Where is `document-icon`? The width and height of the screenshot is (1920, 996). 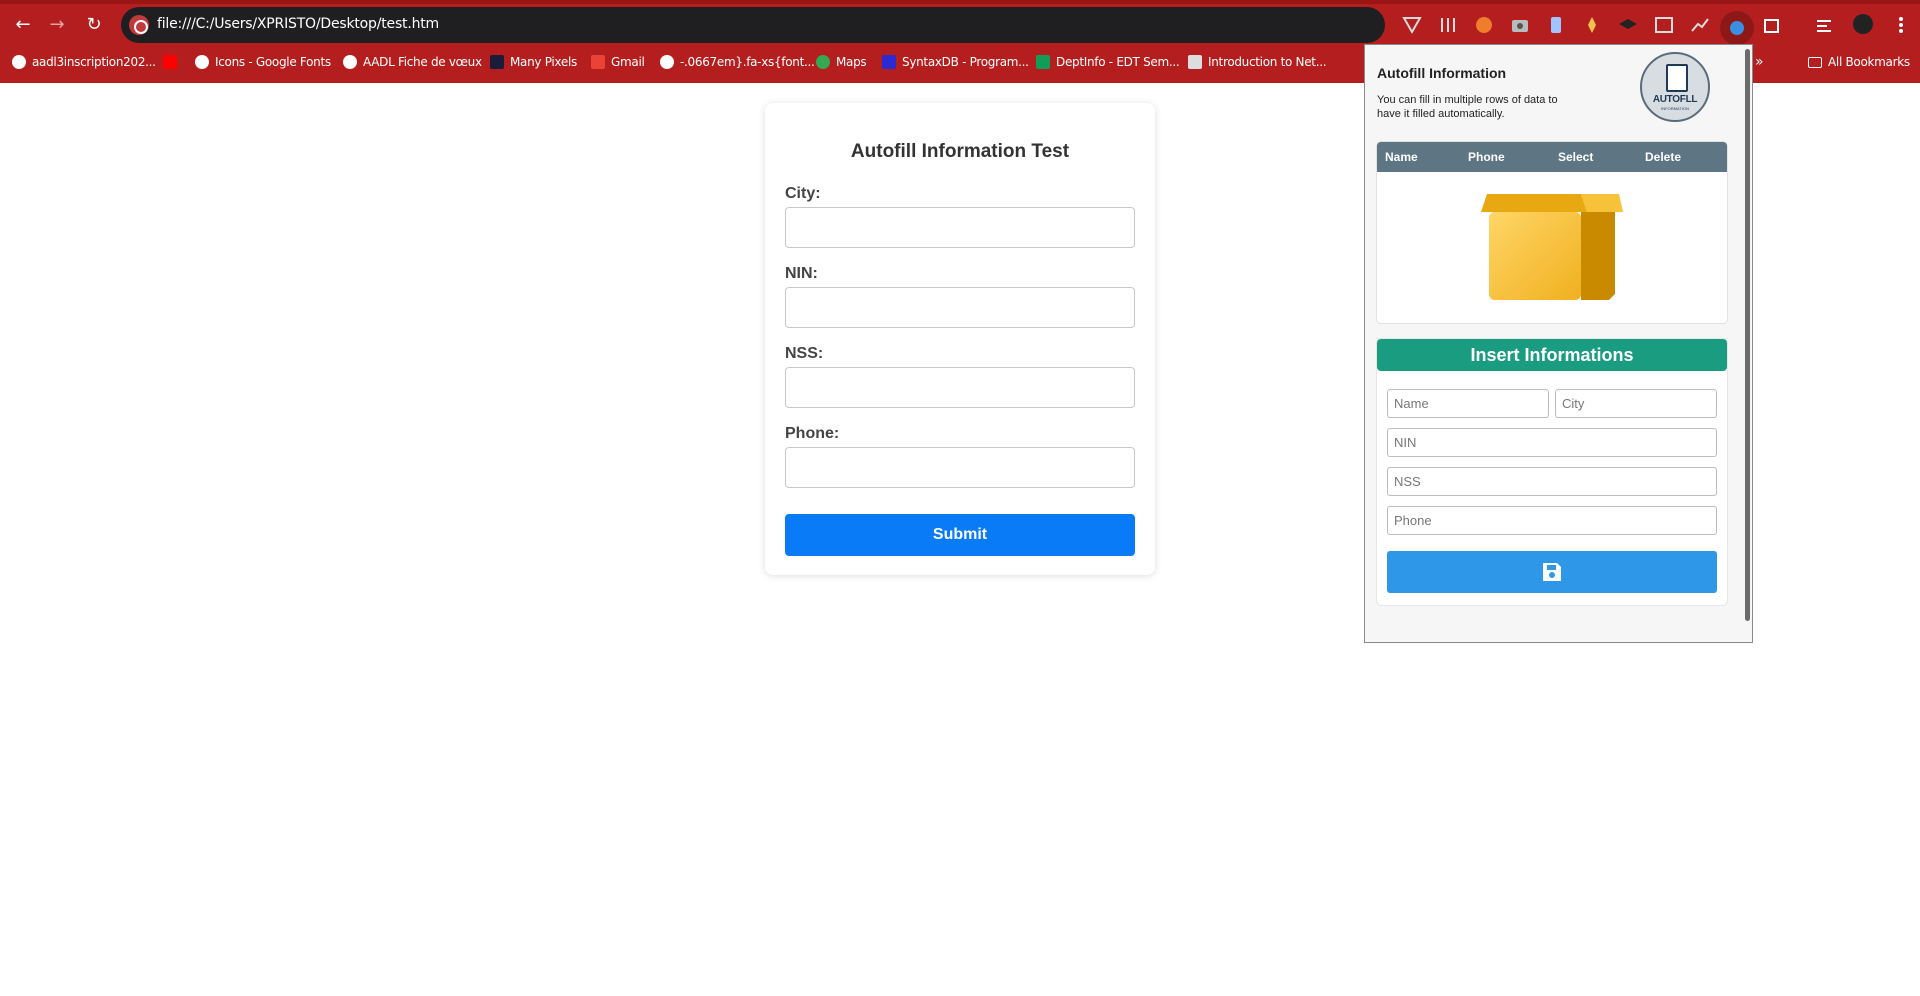 document-icon is located at coordinates (1677, 78).